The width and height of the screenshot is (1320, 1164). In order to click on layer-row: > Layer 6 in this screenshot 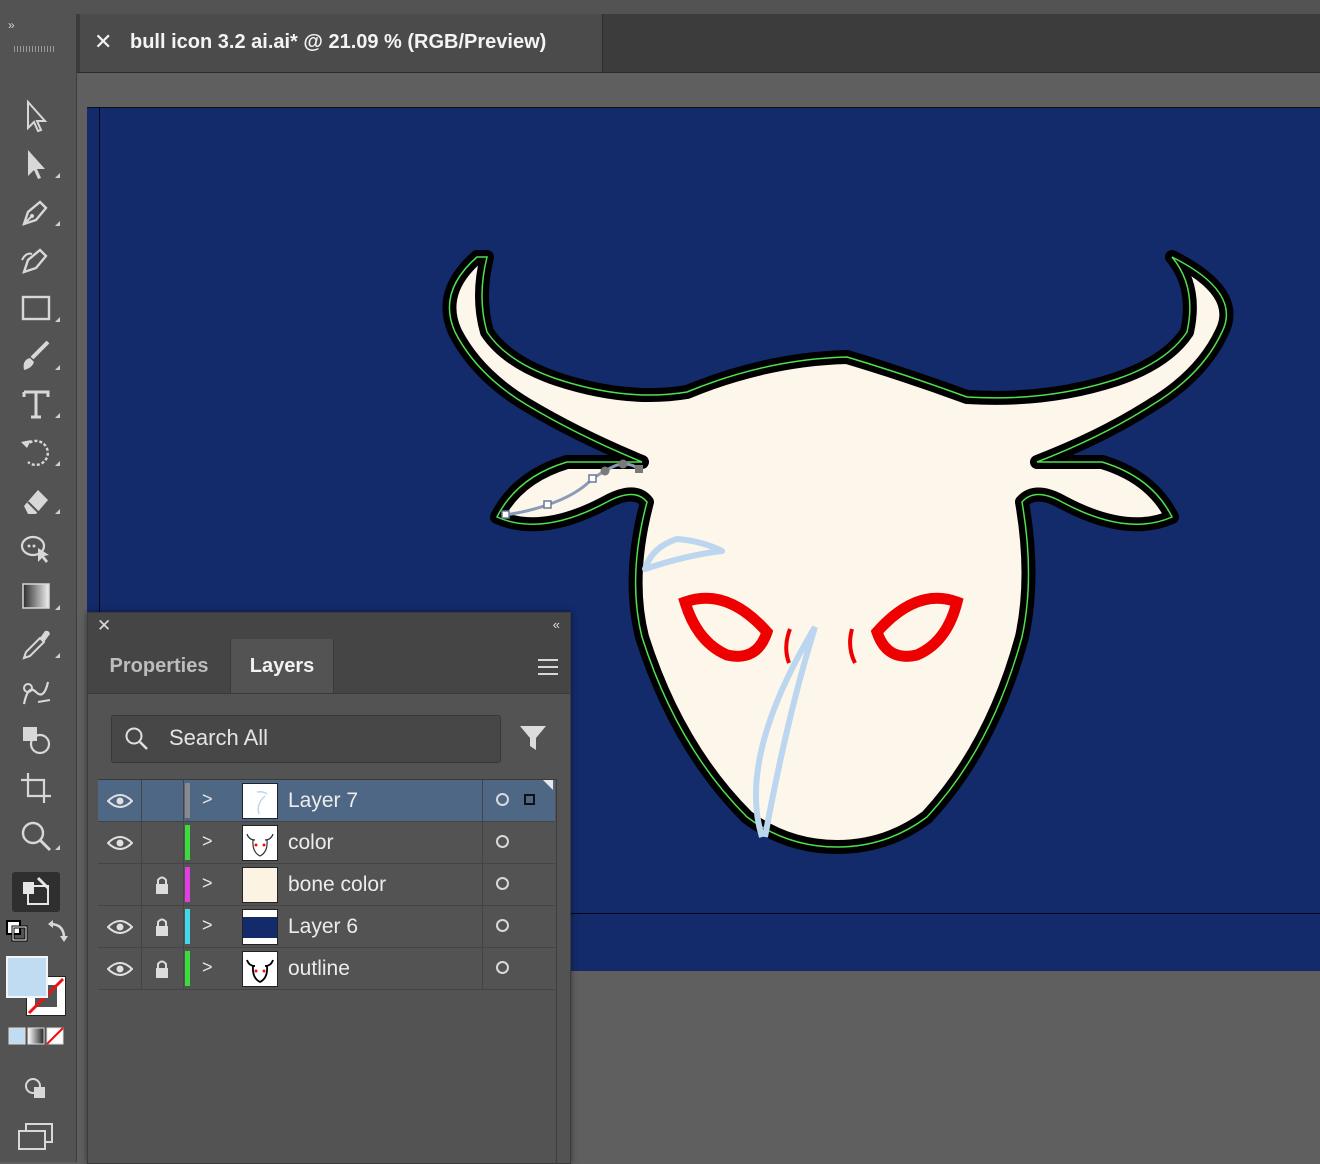, I will do `click(326, 927)`.